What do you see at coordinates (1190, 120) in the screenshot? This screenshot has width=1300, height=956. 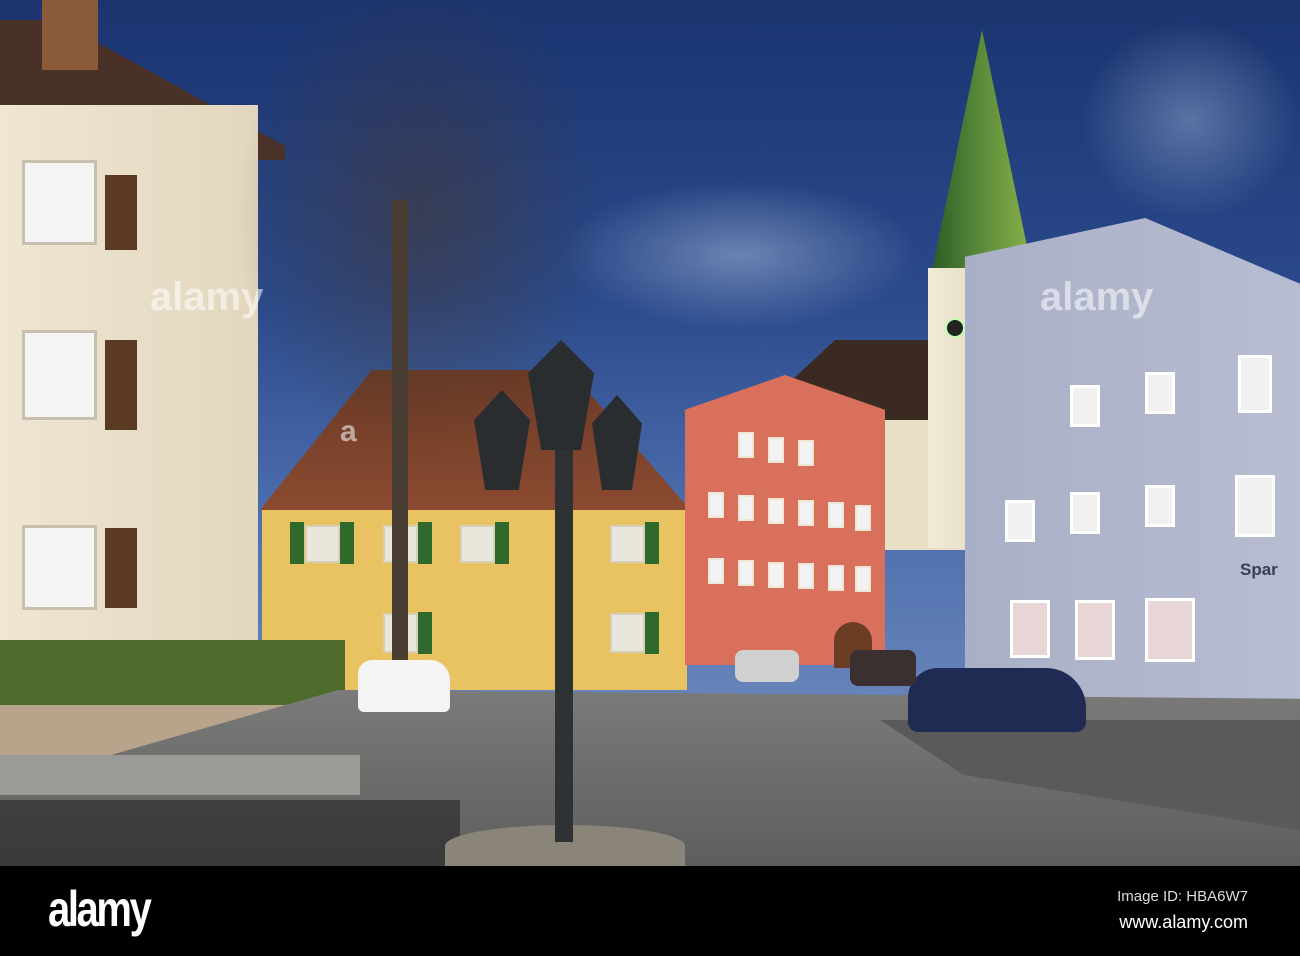 I see `cloud` at bounding box center [1190, 120].